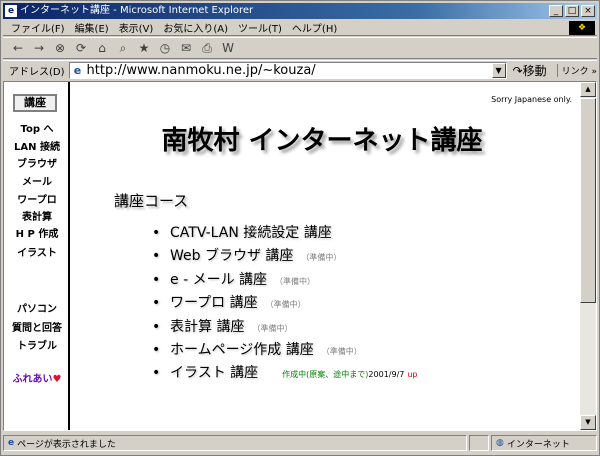 This screenshot has width=600, height=456. I want to click on sidebar-item-fureai: ふれあい♥, so click(37, 377).